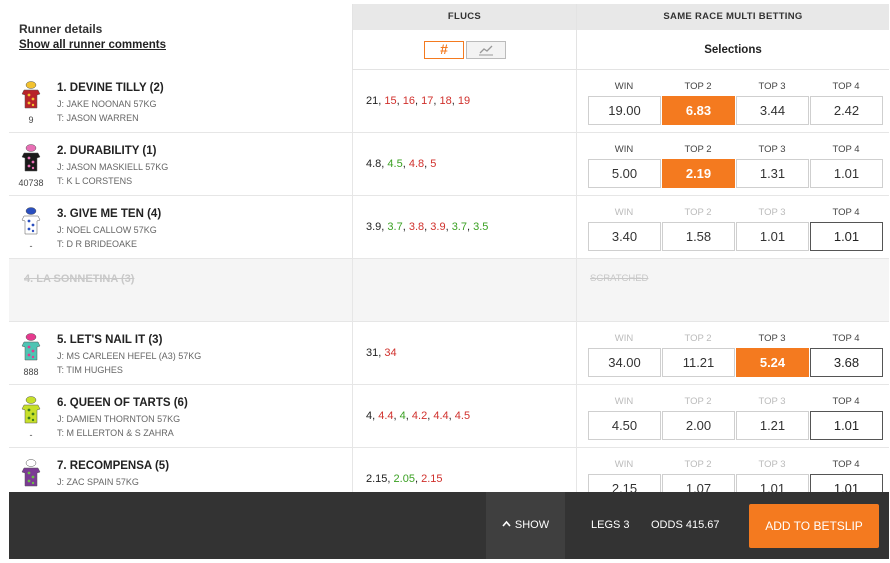 The image size is (890, 563). What do you see at coordinates (31, 435) in the screenshot?
I see `silk-number: -` at bounding box center [31, 435].